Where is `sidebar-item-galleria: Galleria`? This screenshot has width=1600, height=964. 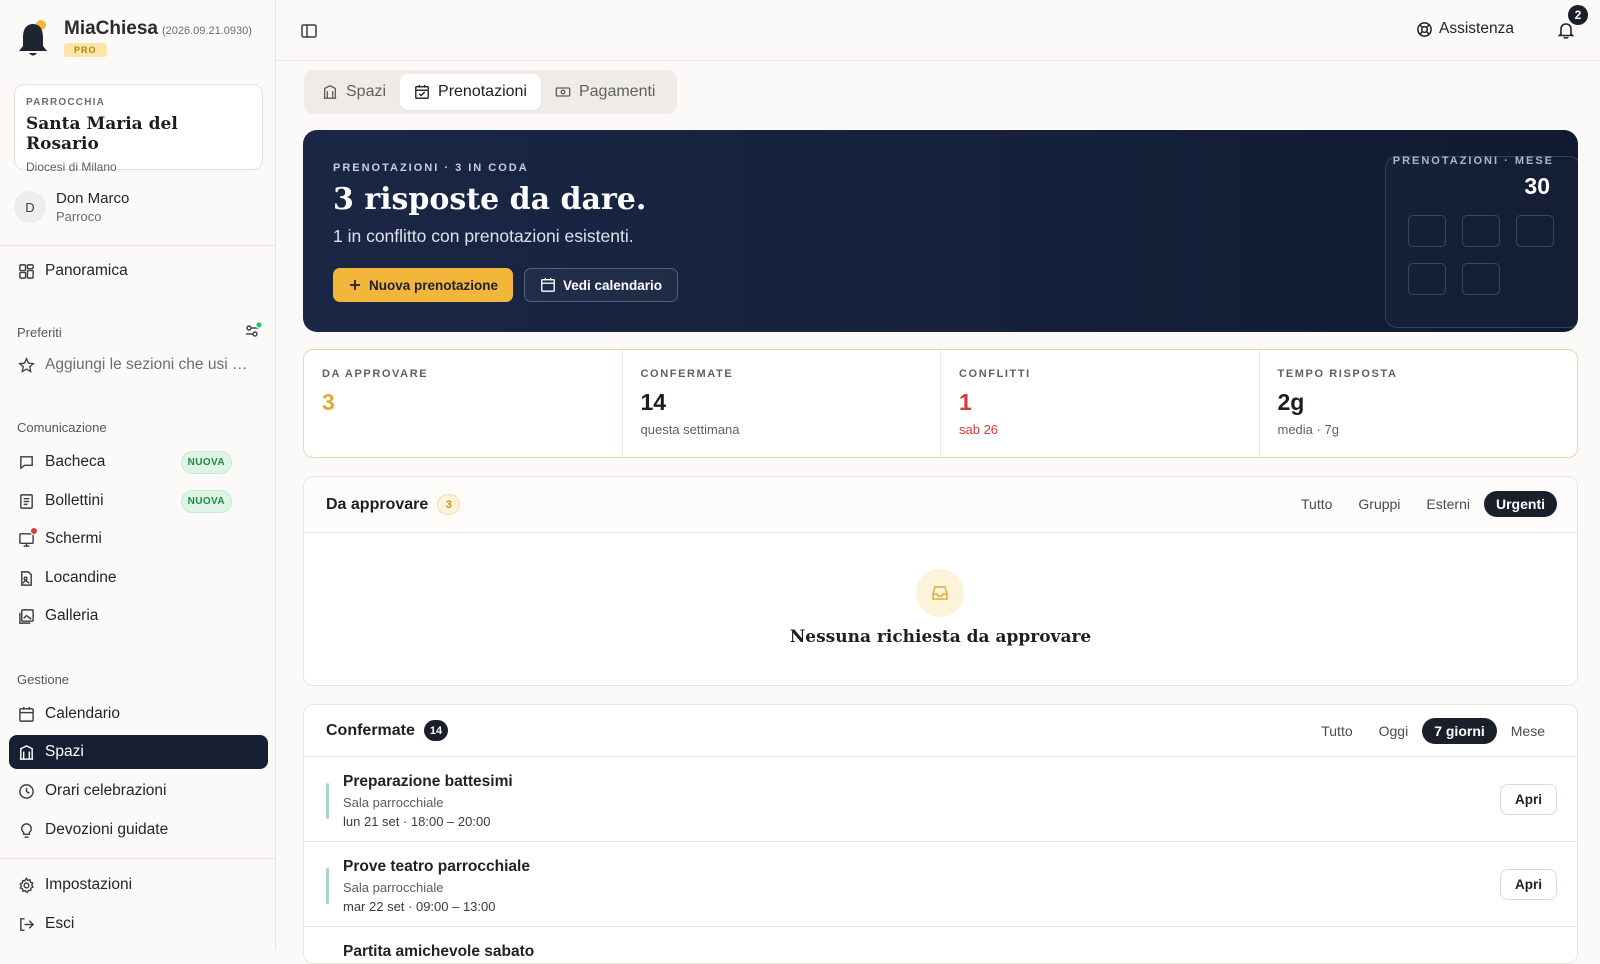 sidebar-item-galleria: Galleria is located at coordinates (138, 616).